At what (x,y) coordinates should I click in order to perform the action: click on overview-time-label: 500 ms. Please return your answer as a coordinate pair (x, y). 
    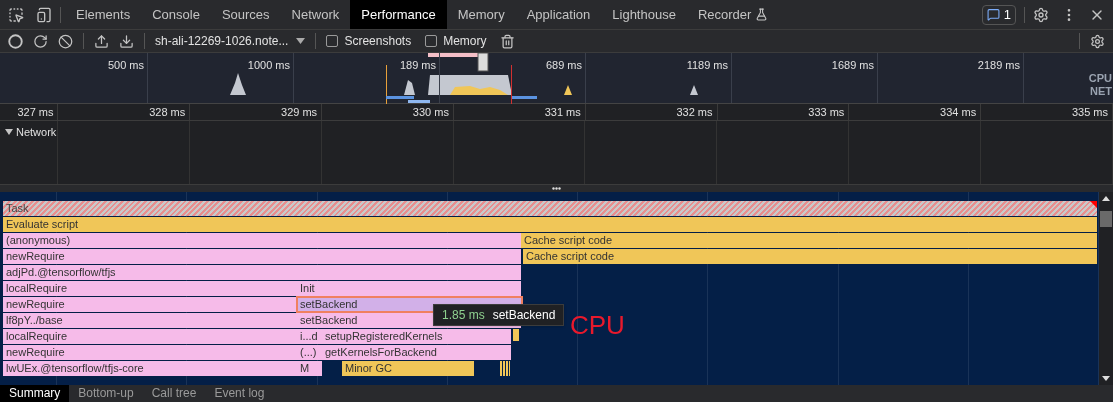
    Looking at the image, I should click on (125, 65).